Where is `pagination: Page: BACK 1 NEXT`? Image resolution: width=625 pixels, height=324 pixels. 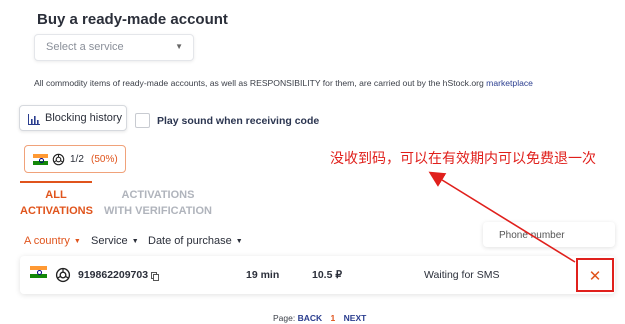 pagination: Page: BACK 1 NEXT is located at coordinates (319, 318).